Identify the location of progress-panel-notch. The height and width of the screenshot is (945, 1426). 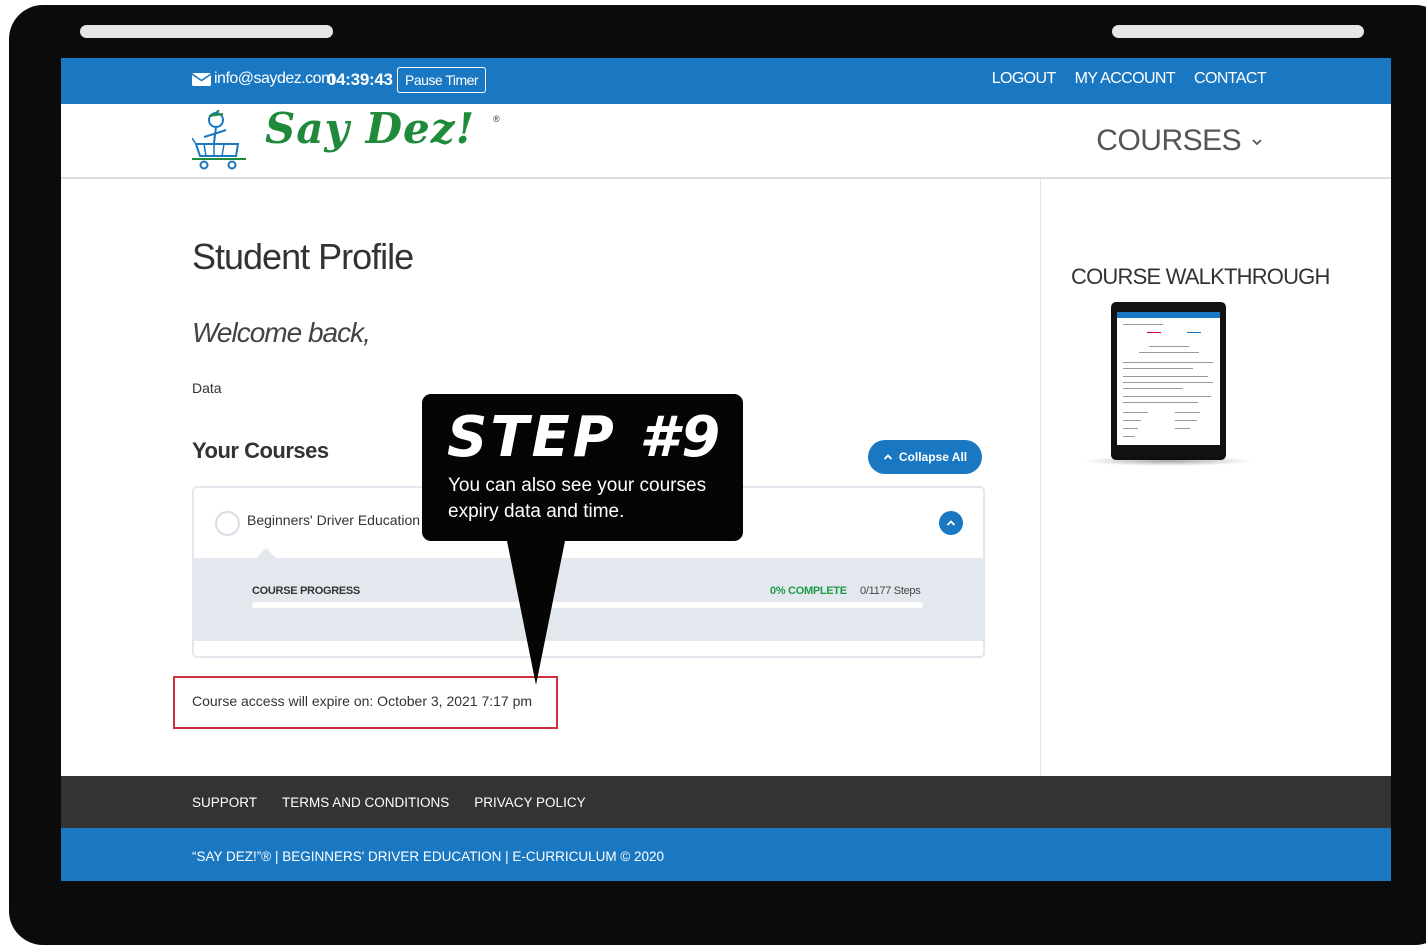
(266, 553).